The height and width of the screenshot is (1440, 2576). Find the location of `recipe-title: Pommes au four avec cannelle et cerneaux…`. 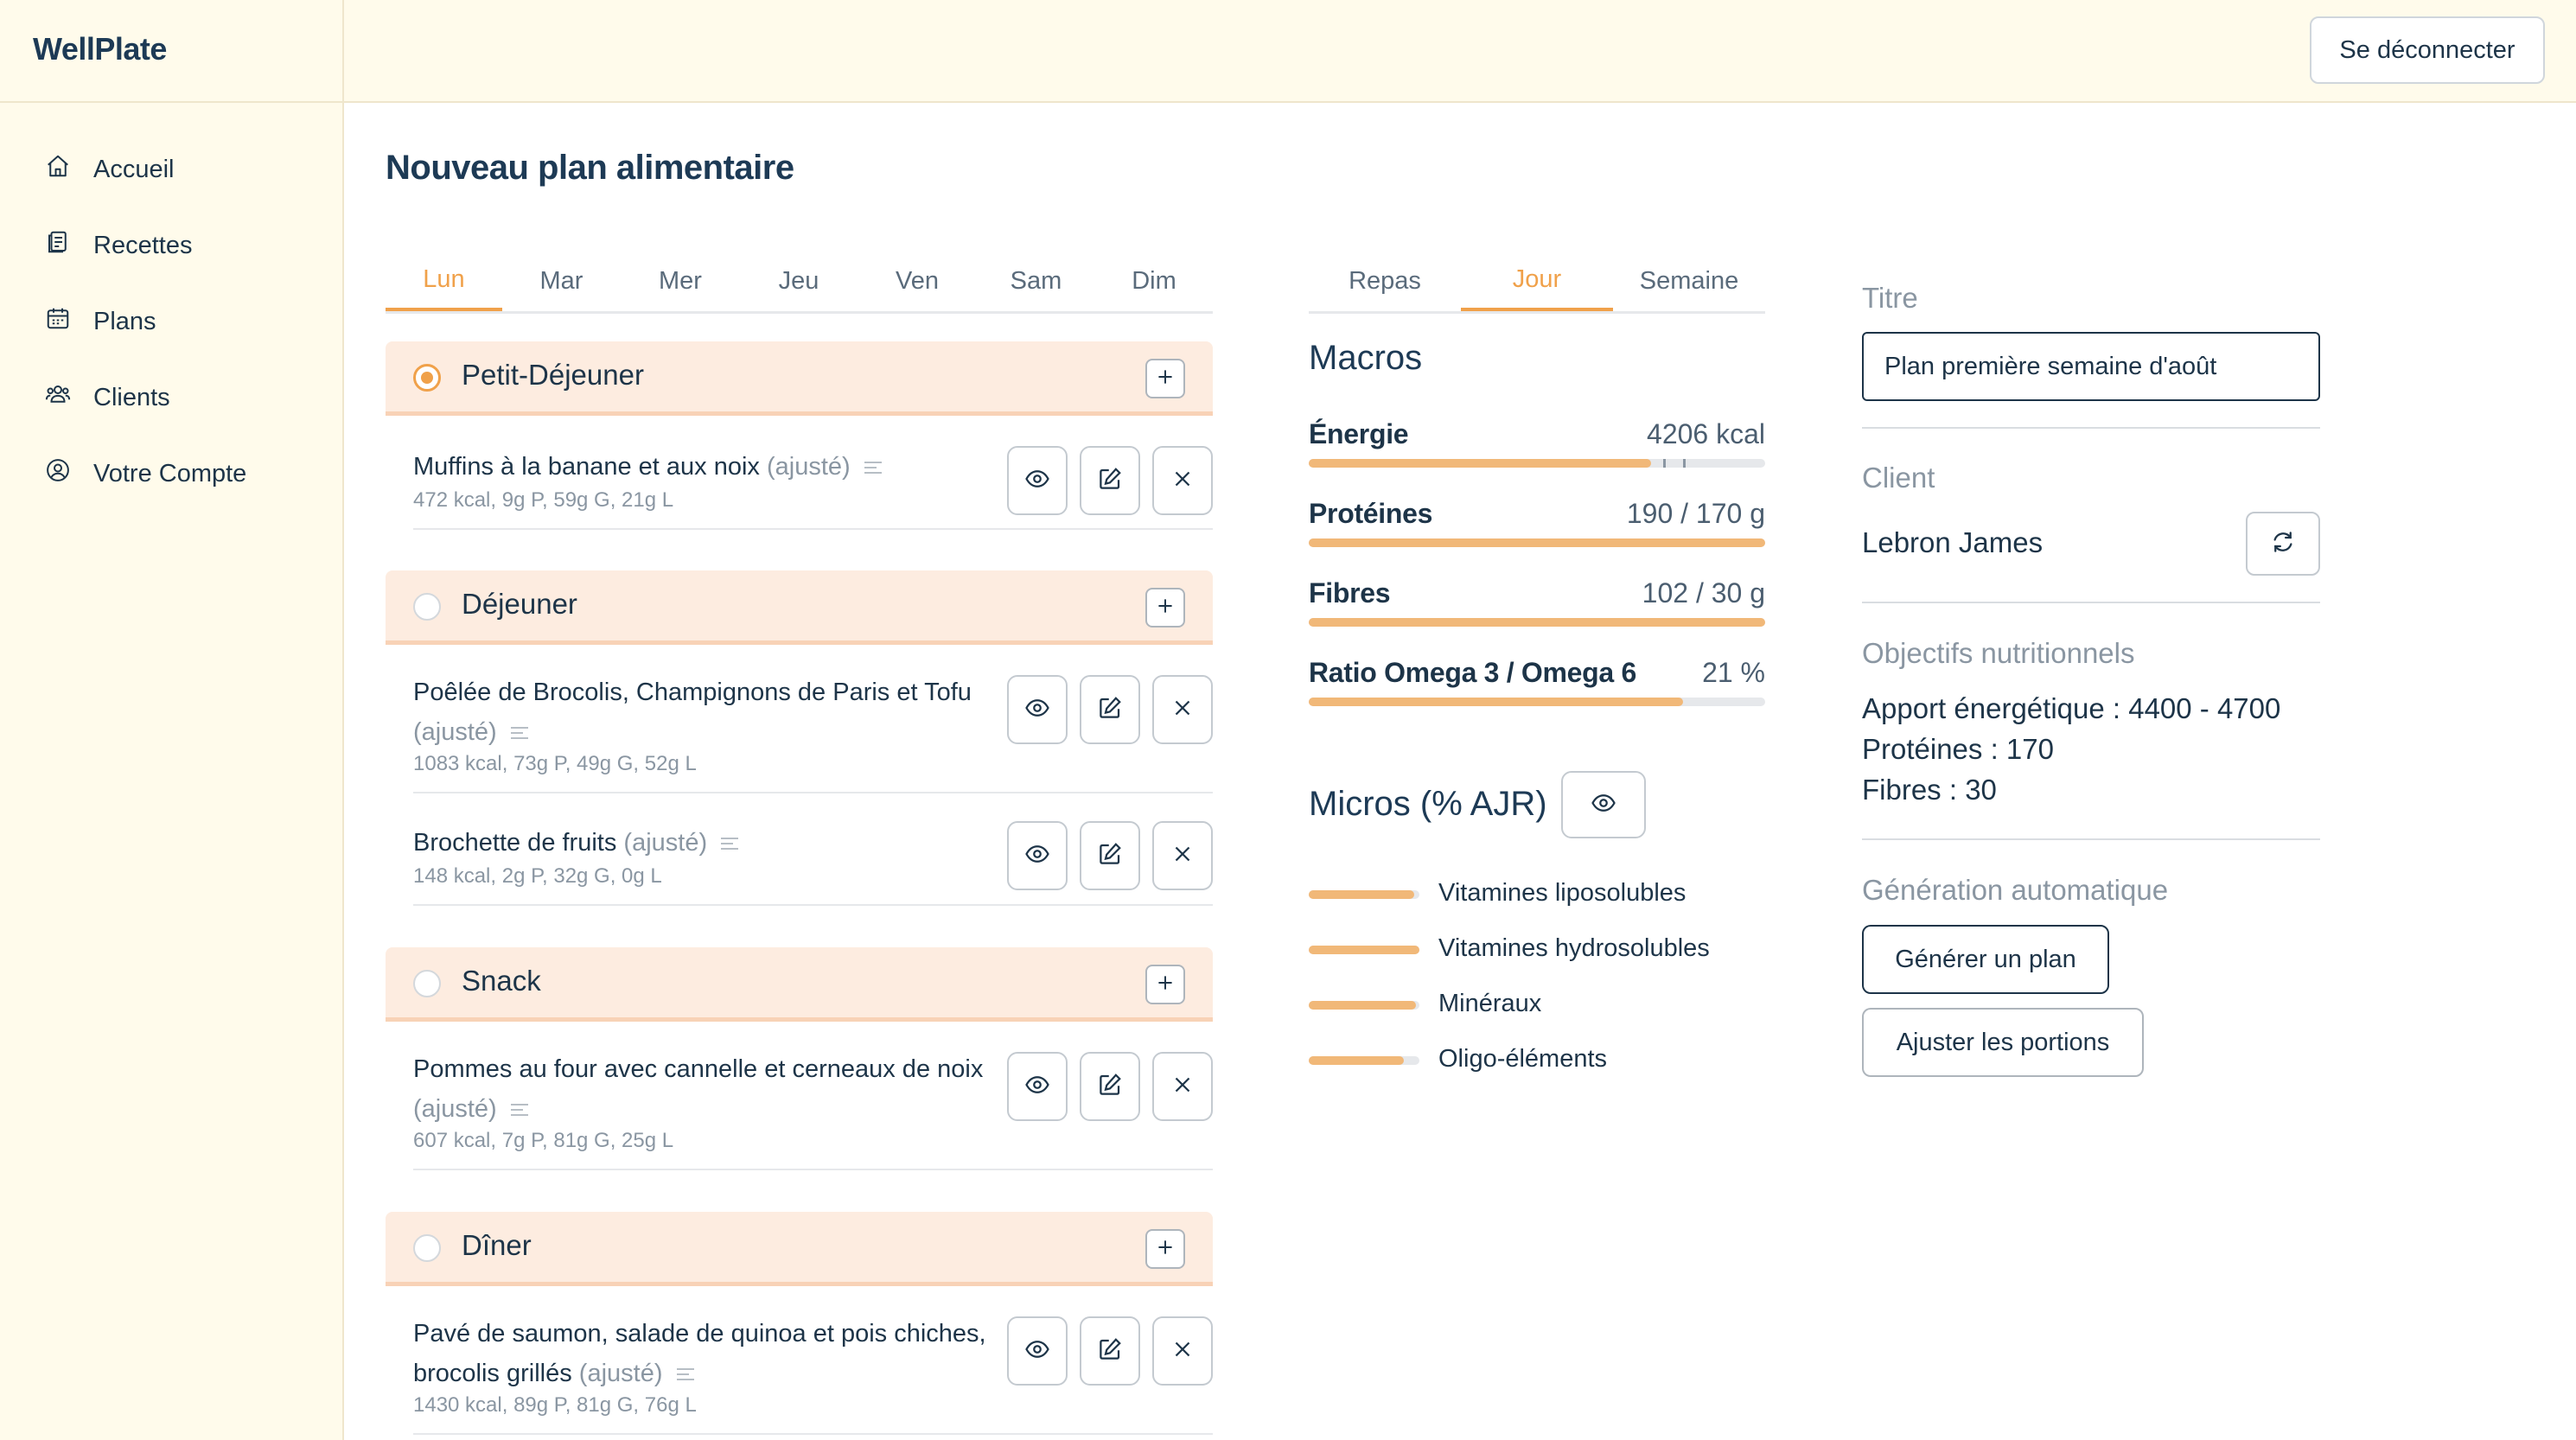

recipe-title: Pommes au four avec cannelle et cerneaux… is located at coordinates (698, 1069).